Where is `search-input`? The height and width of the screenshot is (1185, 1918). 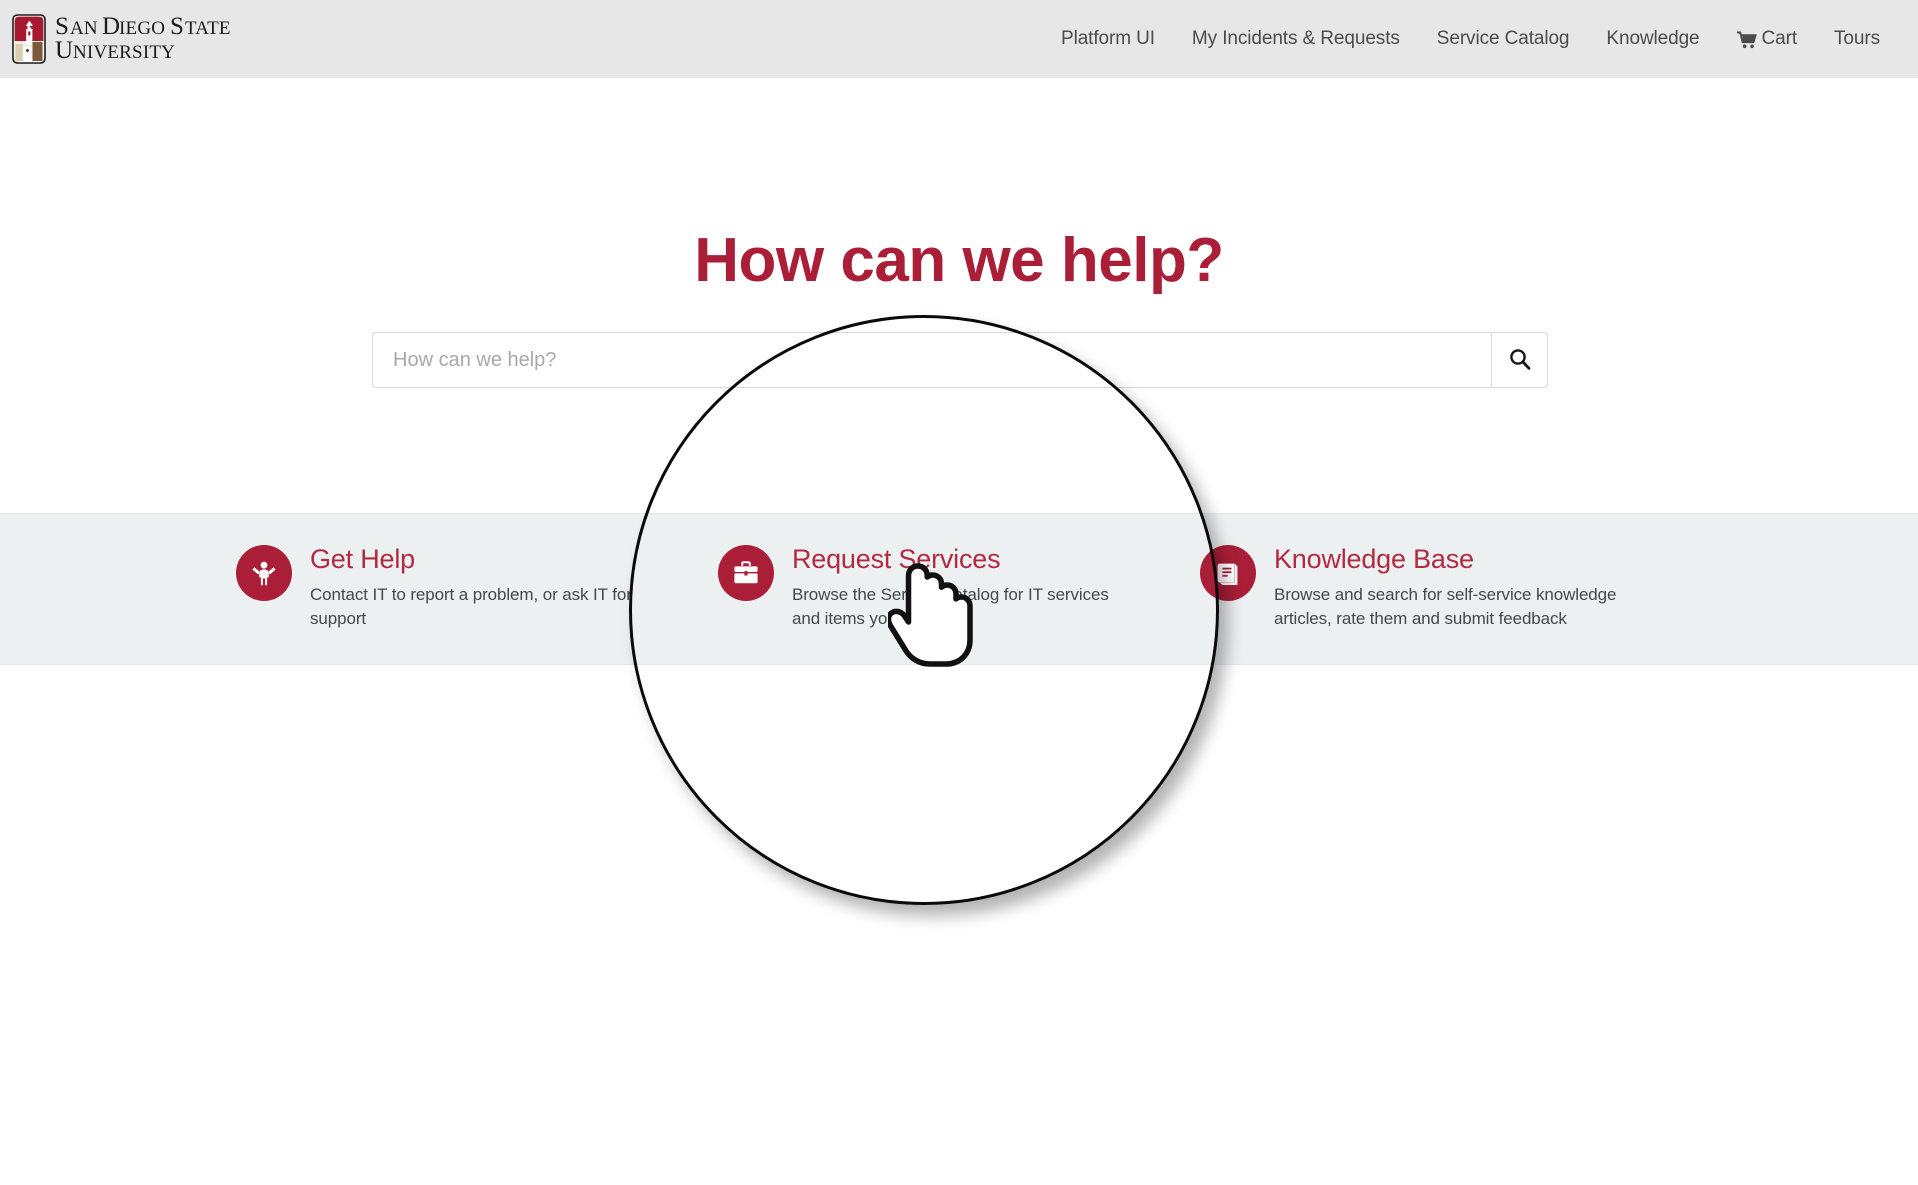
search-input is located at coordinates (931, 360).